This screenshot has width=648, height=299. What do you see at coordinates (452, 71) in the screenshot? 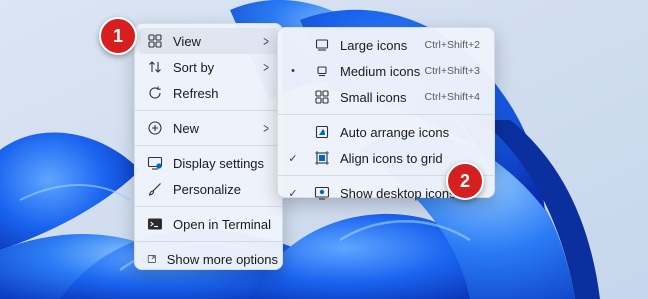
I see `keyboard-shortcut: Ctrl+Shift+3` at bounding box center [452, 71].